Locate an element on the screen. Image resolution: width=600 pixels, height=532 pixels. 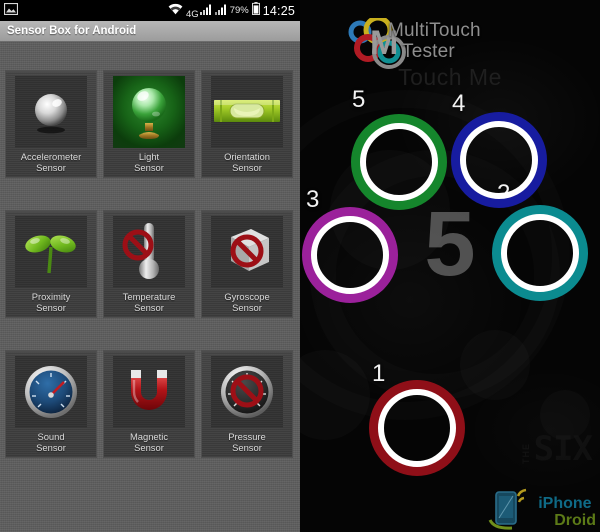
touch-point-label: 5 is located at coordinates (359, 99).